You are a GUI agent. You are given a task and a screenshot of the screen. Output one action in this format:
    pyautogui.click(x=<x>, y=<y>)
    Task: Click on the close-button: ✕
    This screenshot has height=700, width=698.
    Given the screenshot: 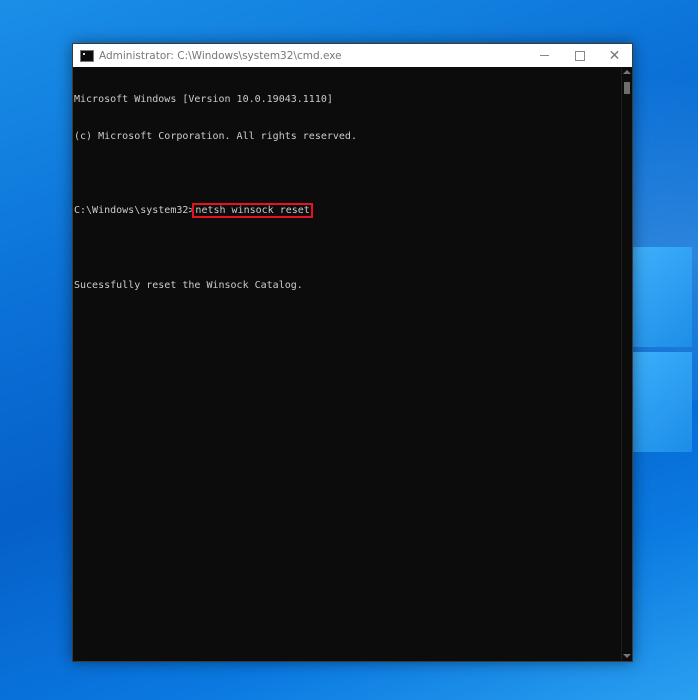 What is the action you would take?
    pyautogui.click(x=614, y=55)
    